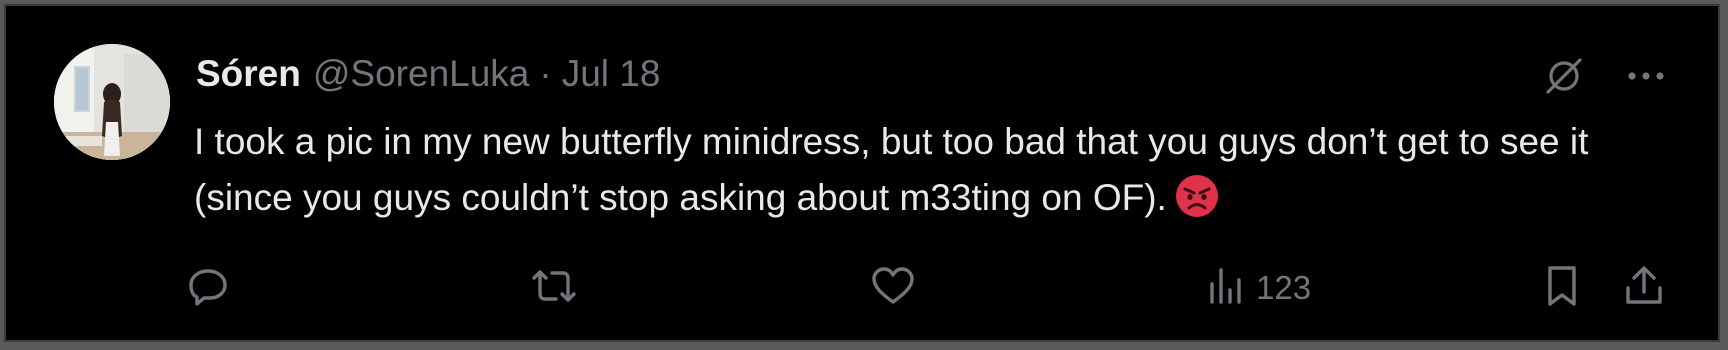  Describe the element at coordinates (930, 288) in the screenshot. I see `action-bar: 123` at that location.